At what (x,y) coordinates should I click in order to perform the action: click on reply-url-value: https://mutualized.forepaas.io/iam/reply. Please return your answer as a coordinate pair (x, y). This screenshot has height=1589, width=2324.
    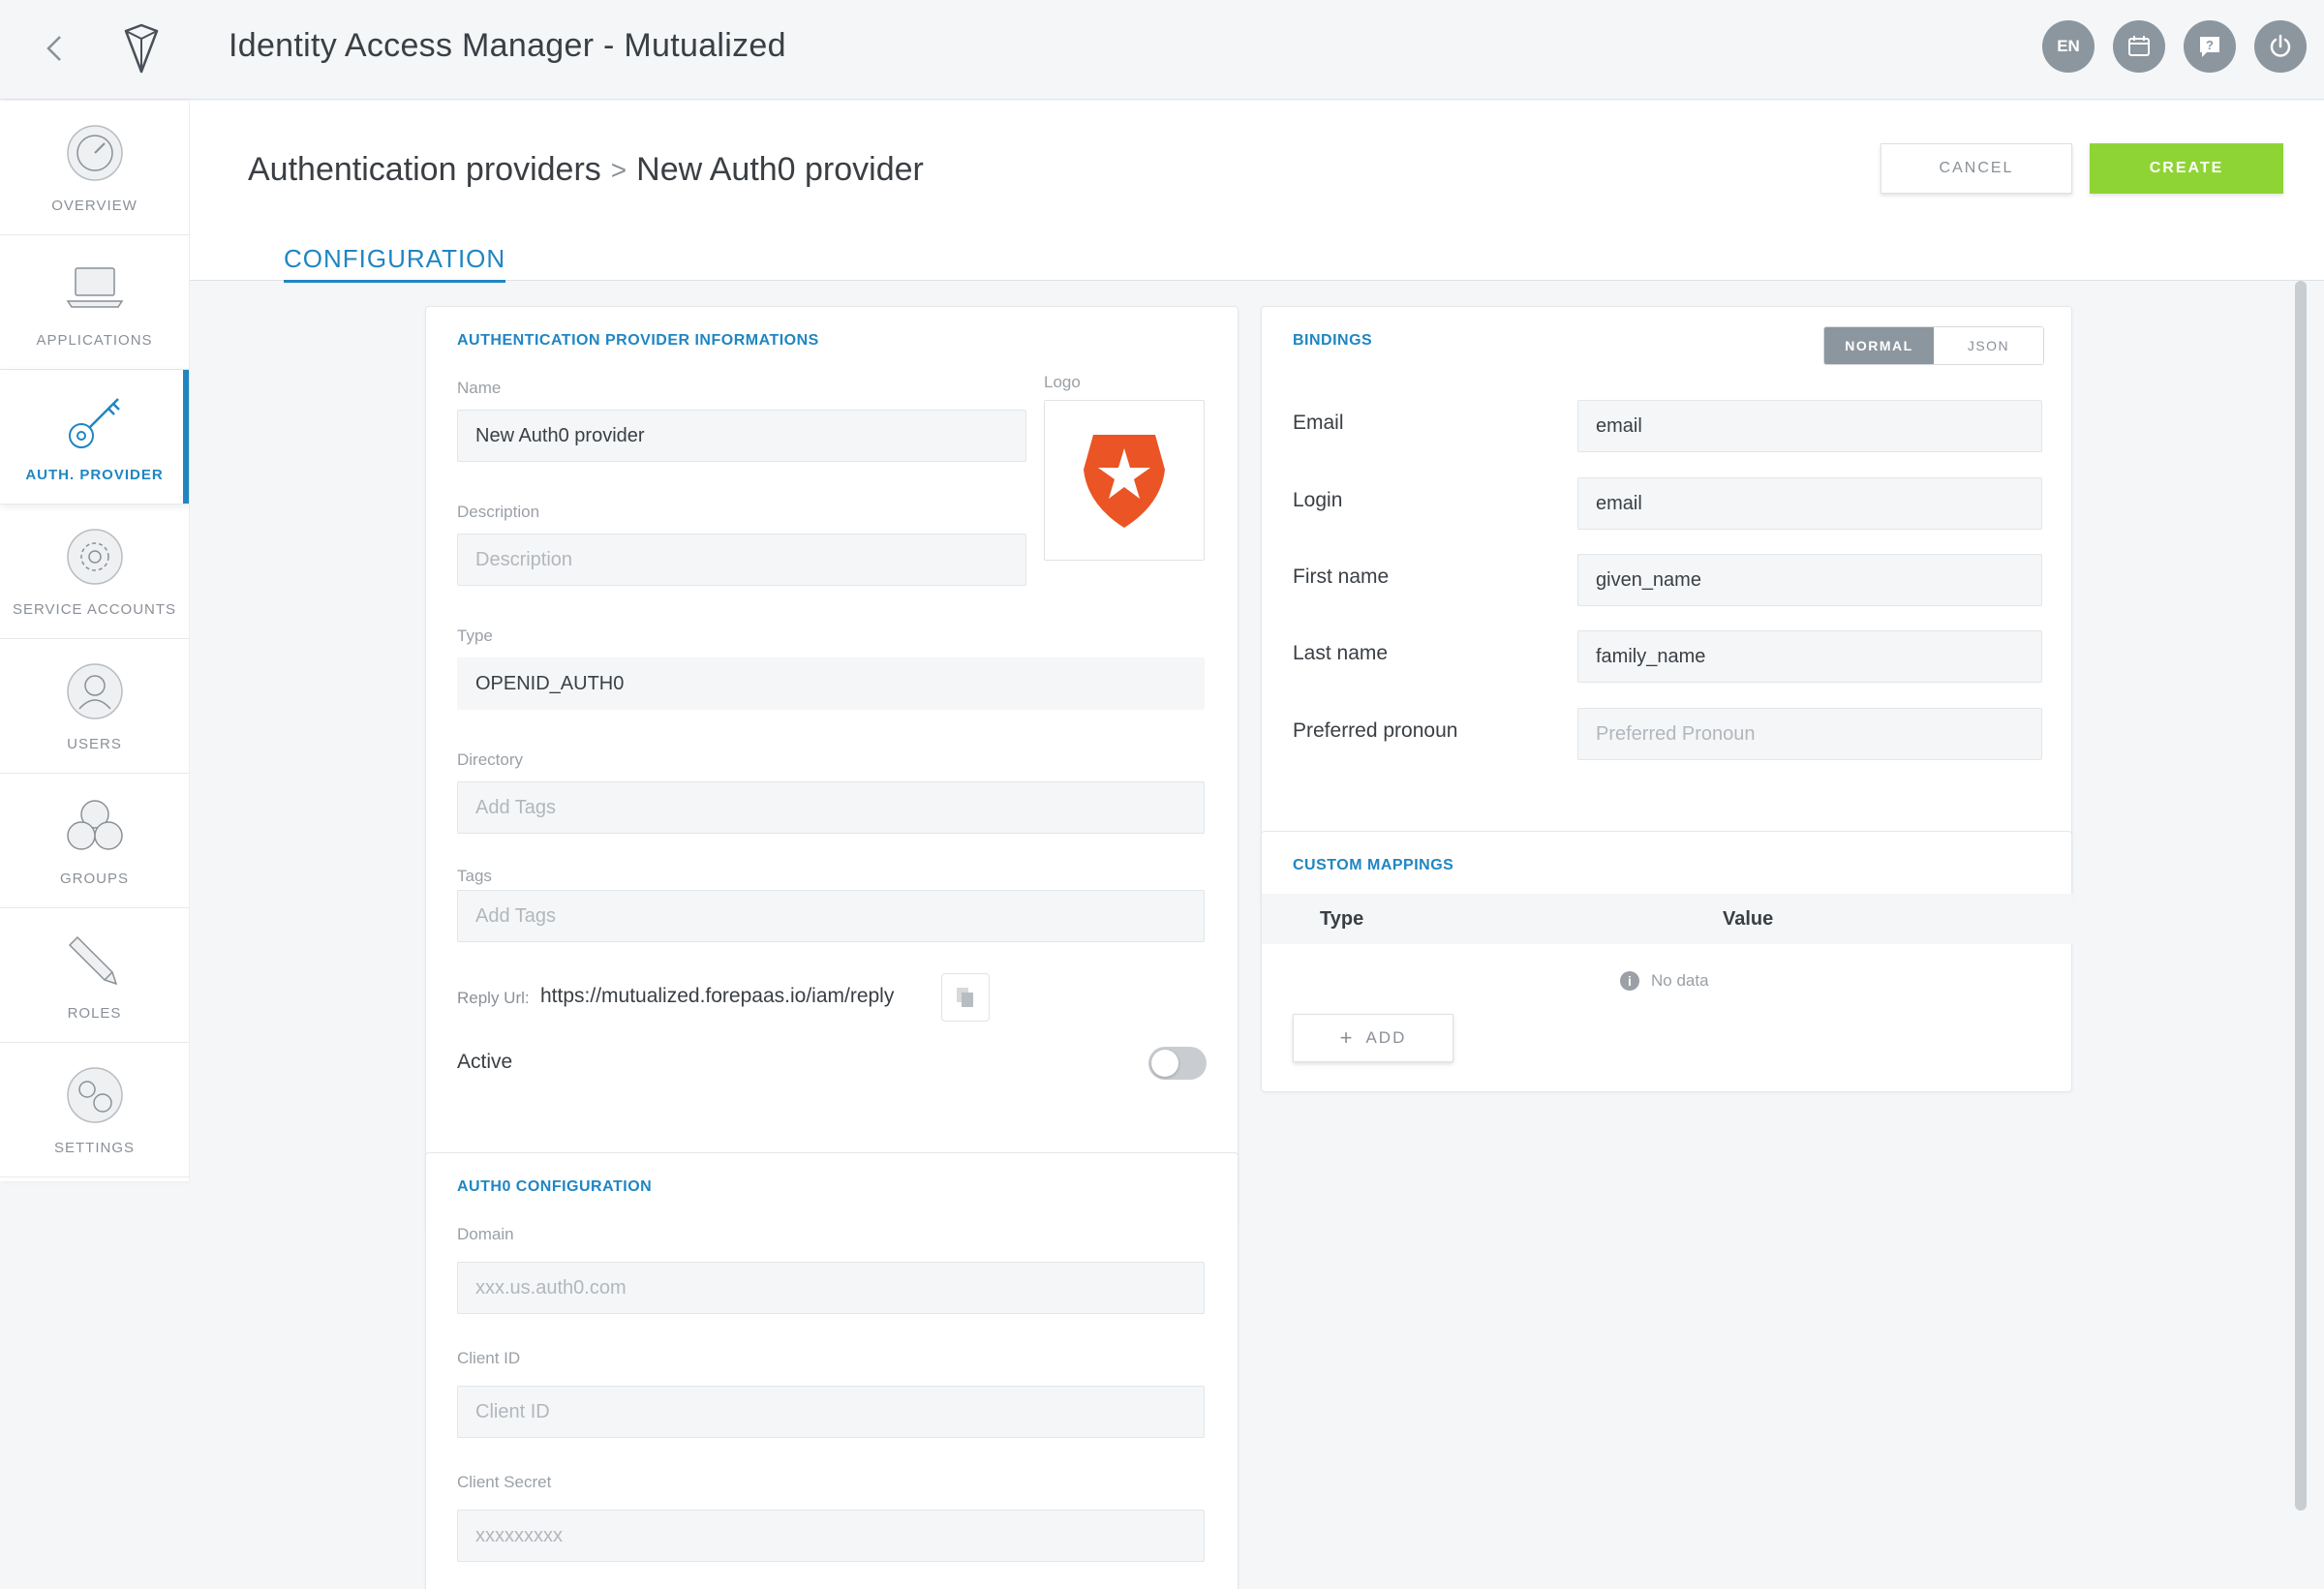
    Looking at the image, I should click on (718, 996).